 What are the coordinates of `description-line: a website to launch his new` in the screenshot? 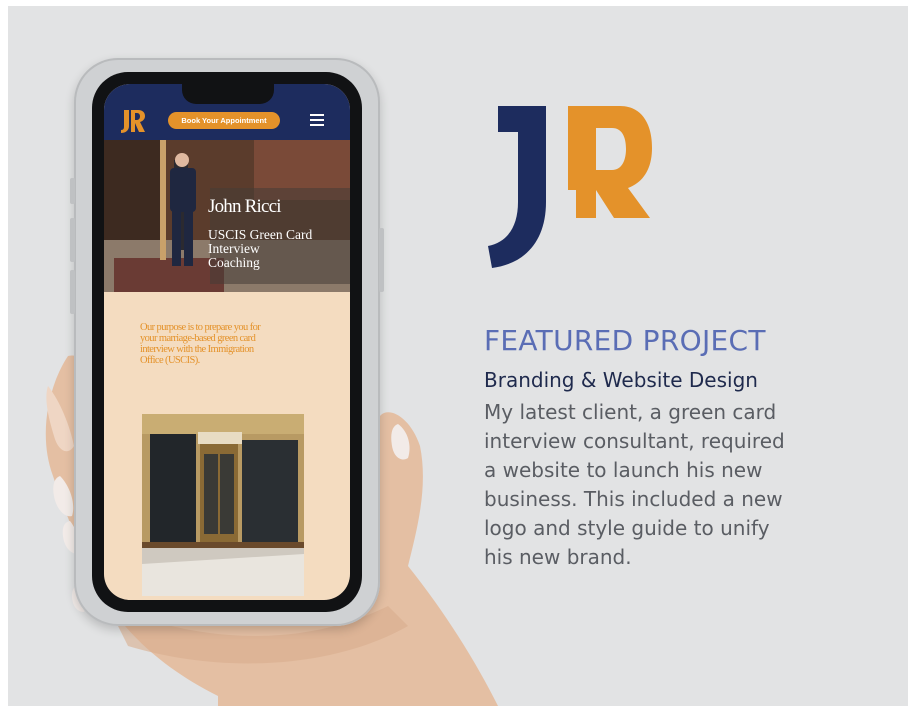 It's located at (623, 470).